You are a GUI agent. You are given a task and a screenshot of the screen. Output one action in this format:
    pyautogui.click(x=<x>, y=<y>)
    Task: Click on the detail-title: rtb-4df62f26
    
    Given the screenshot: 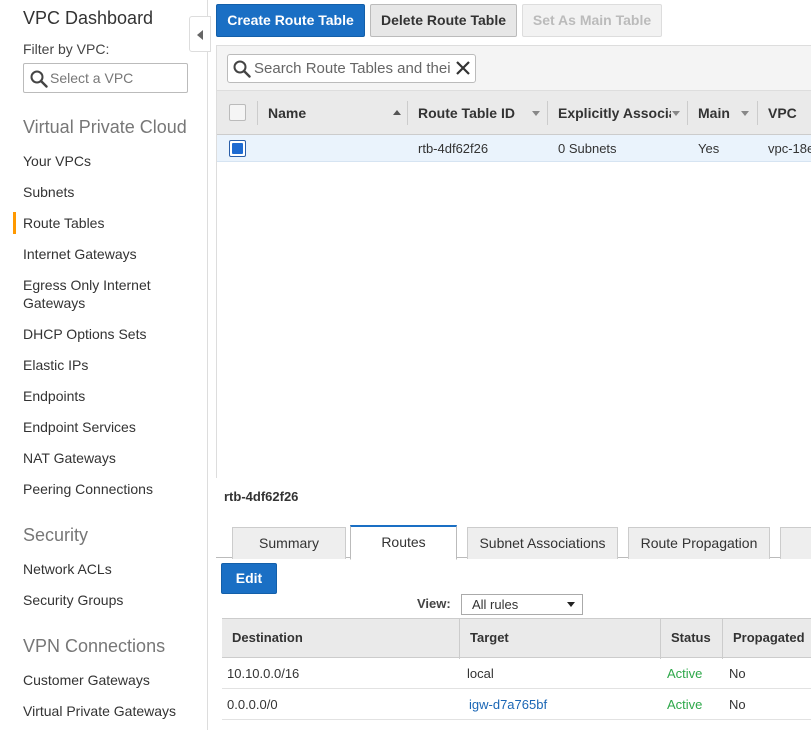 What is the action you would take?
    pyautogui.click(x=261, y=496)
    